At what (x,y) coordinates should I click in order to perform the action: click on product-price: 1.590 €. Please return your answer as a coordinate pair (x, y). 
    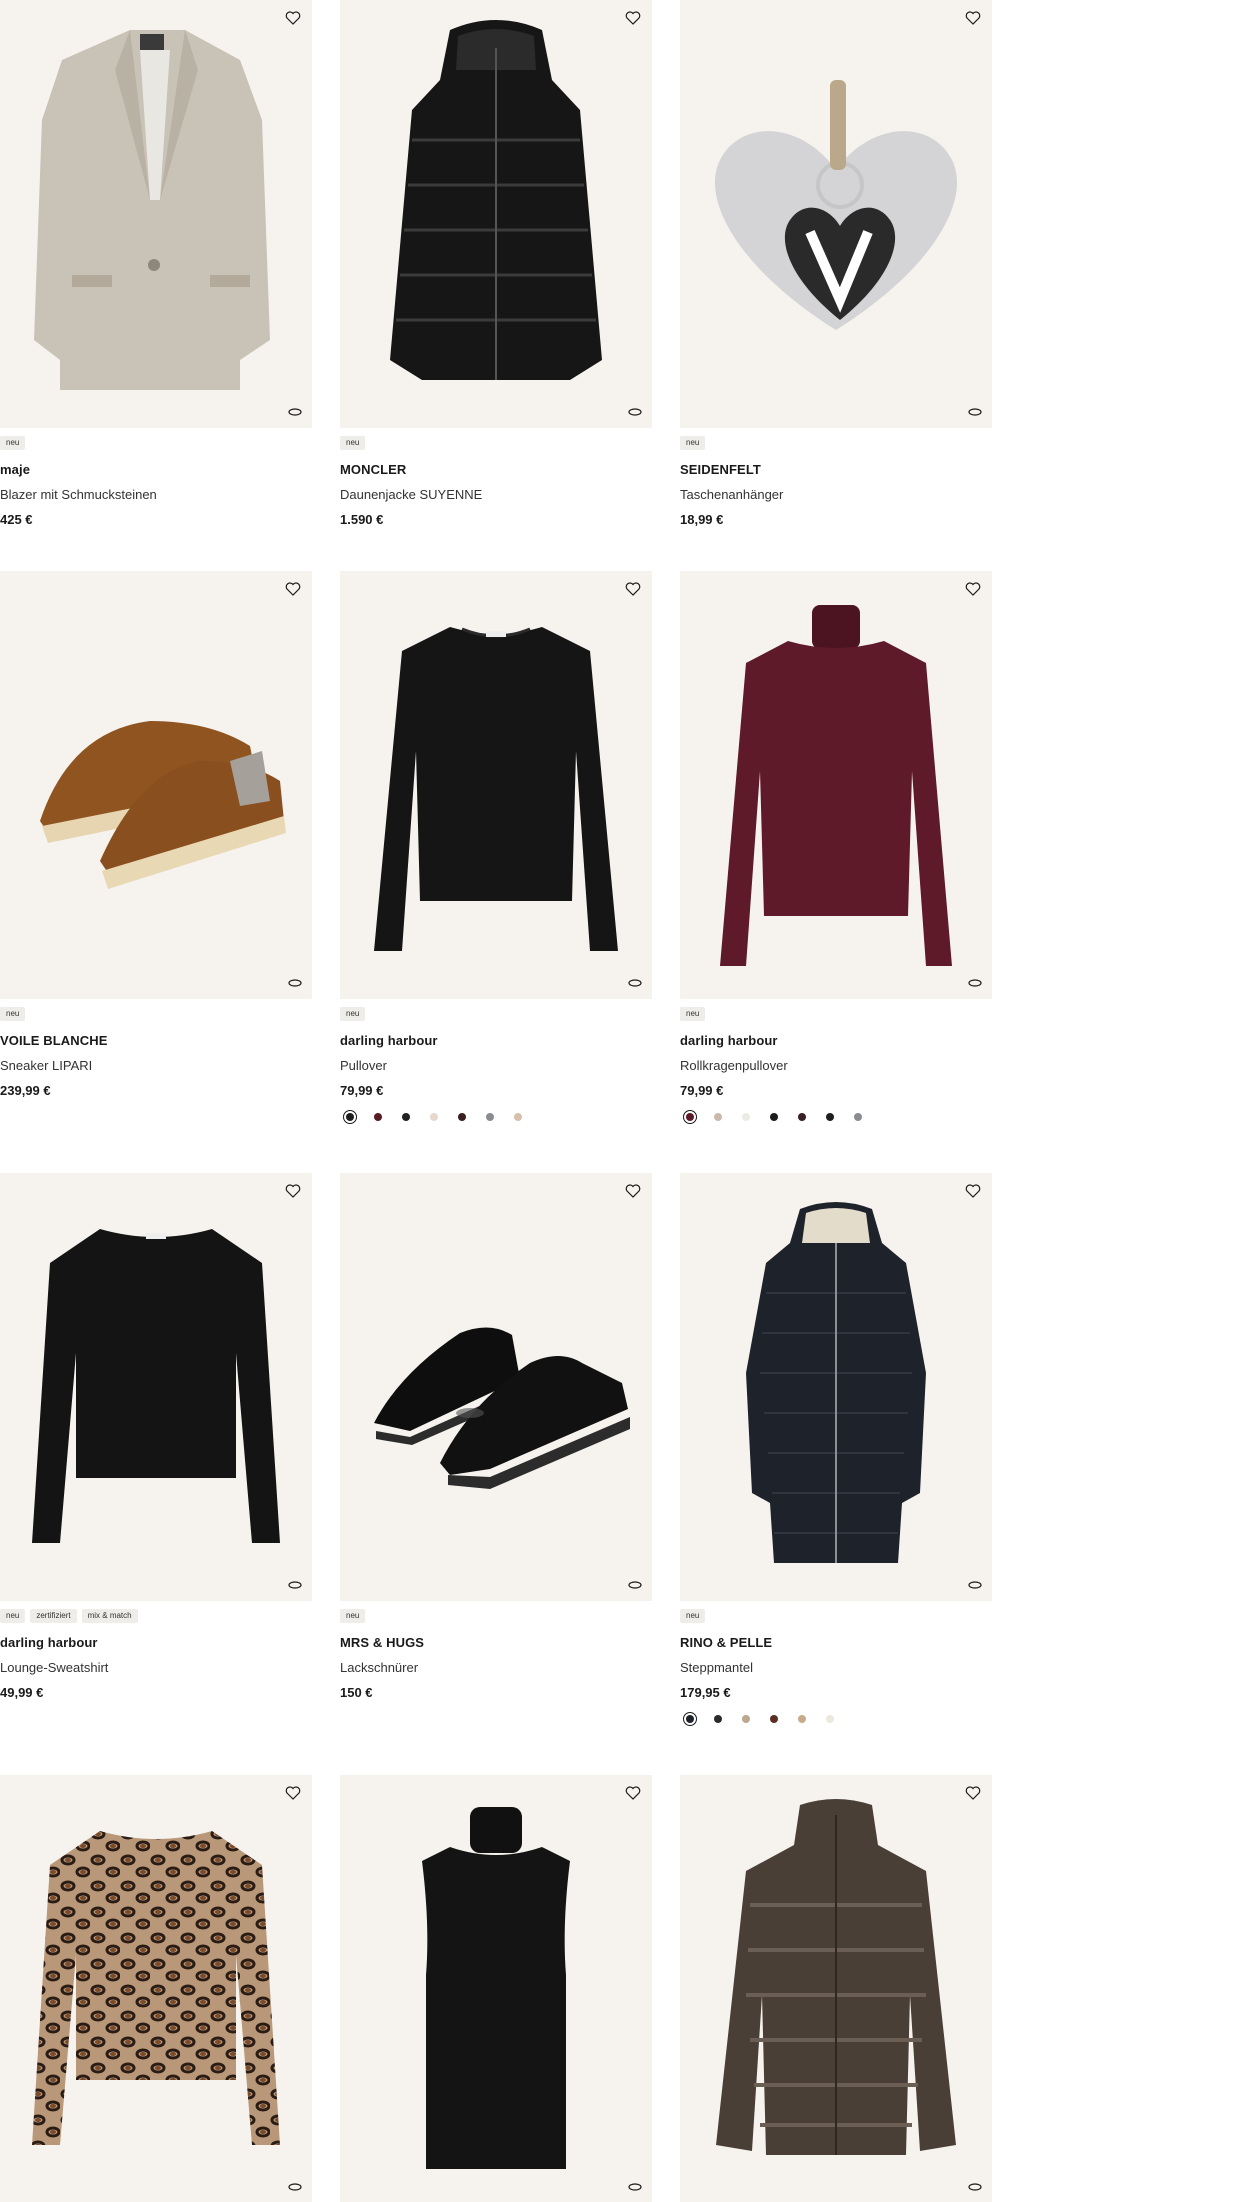
    Looking at the image, I should click on (362, 519).